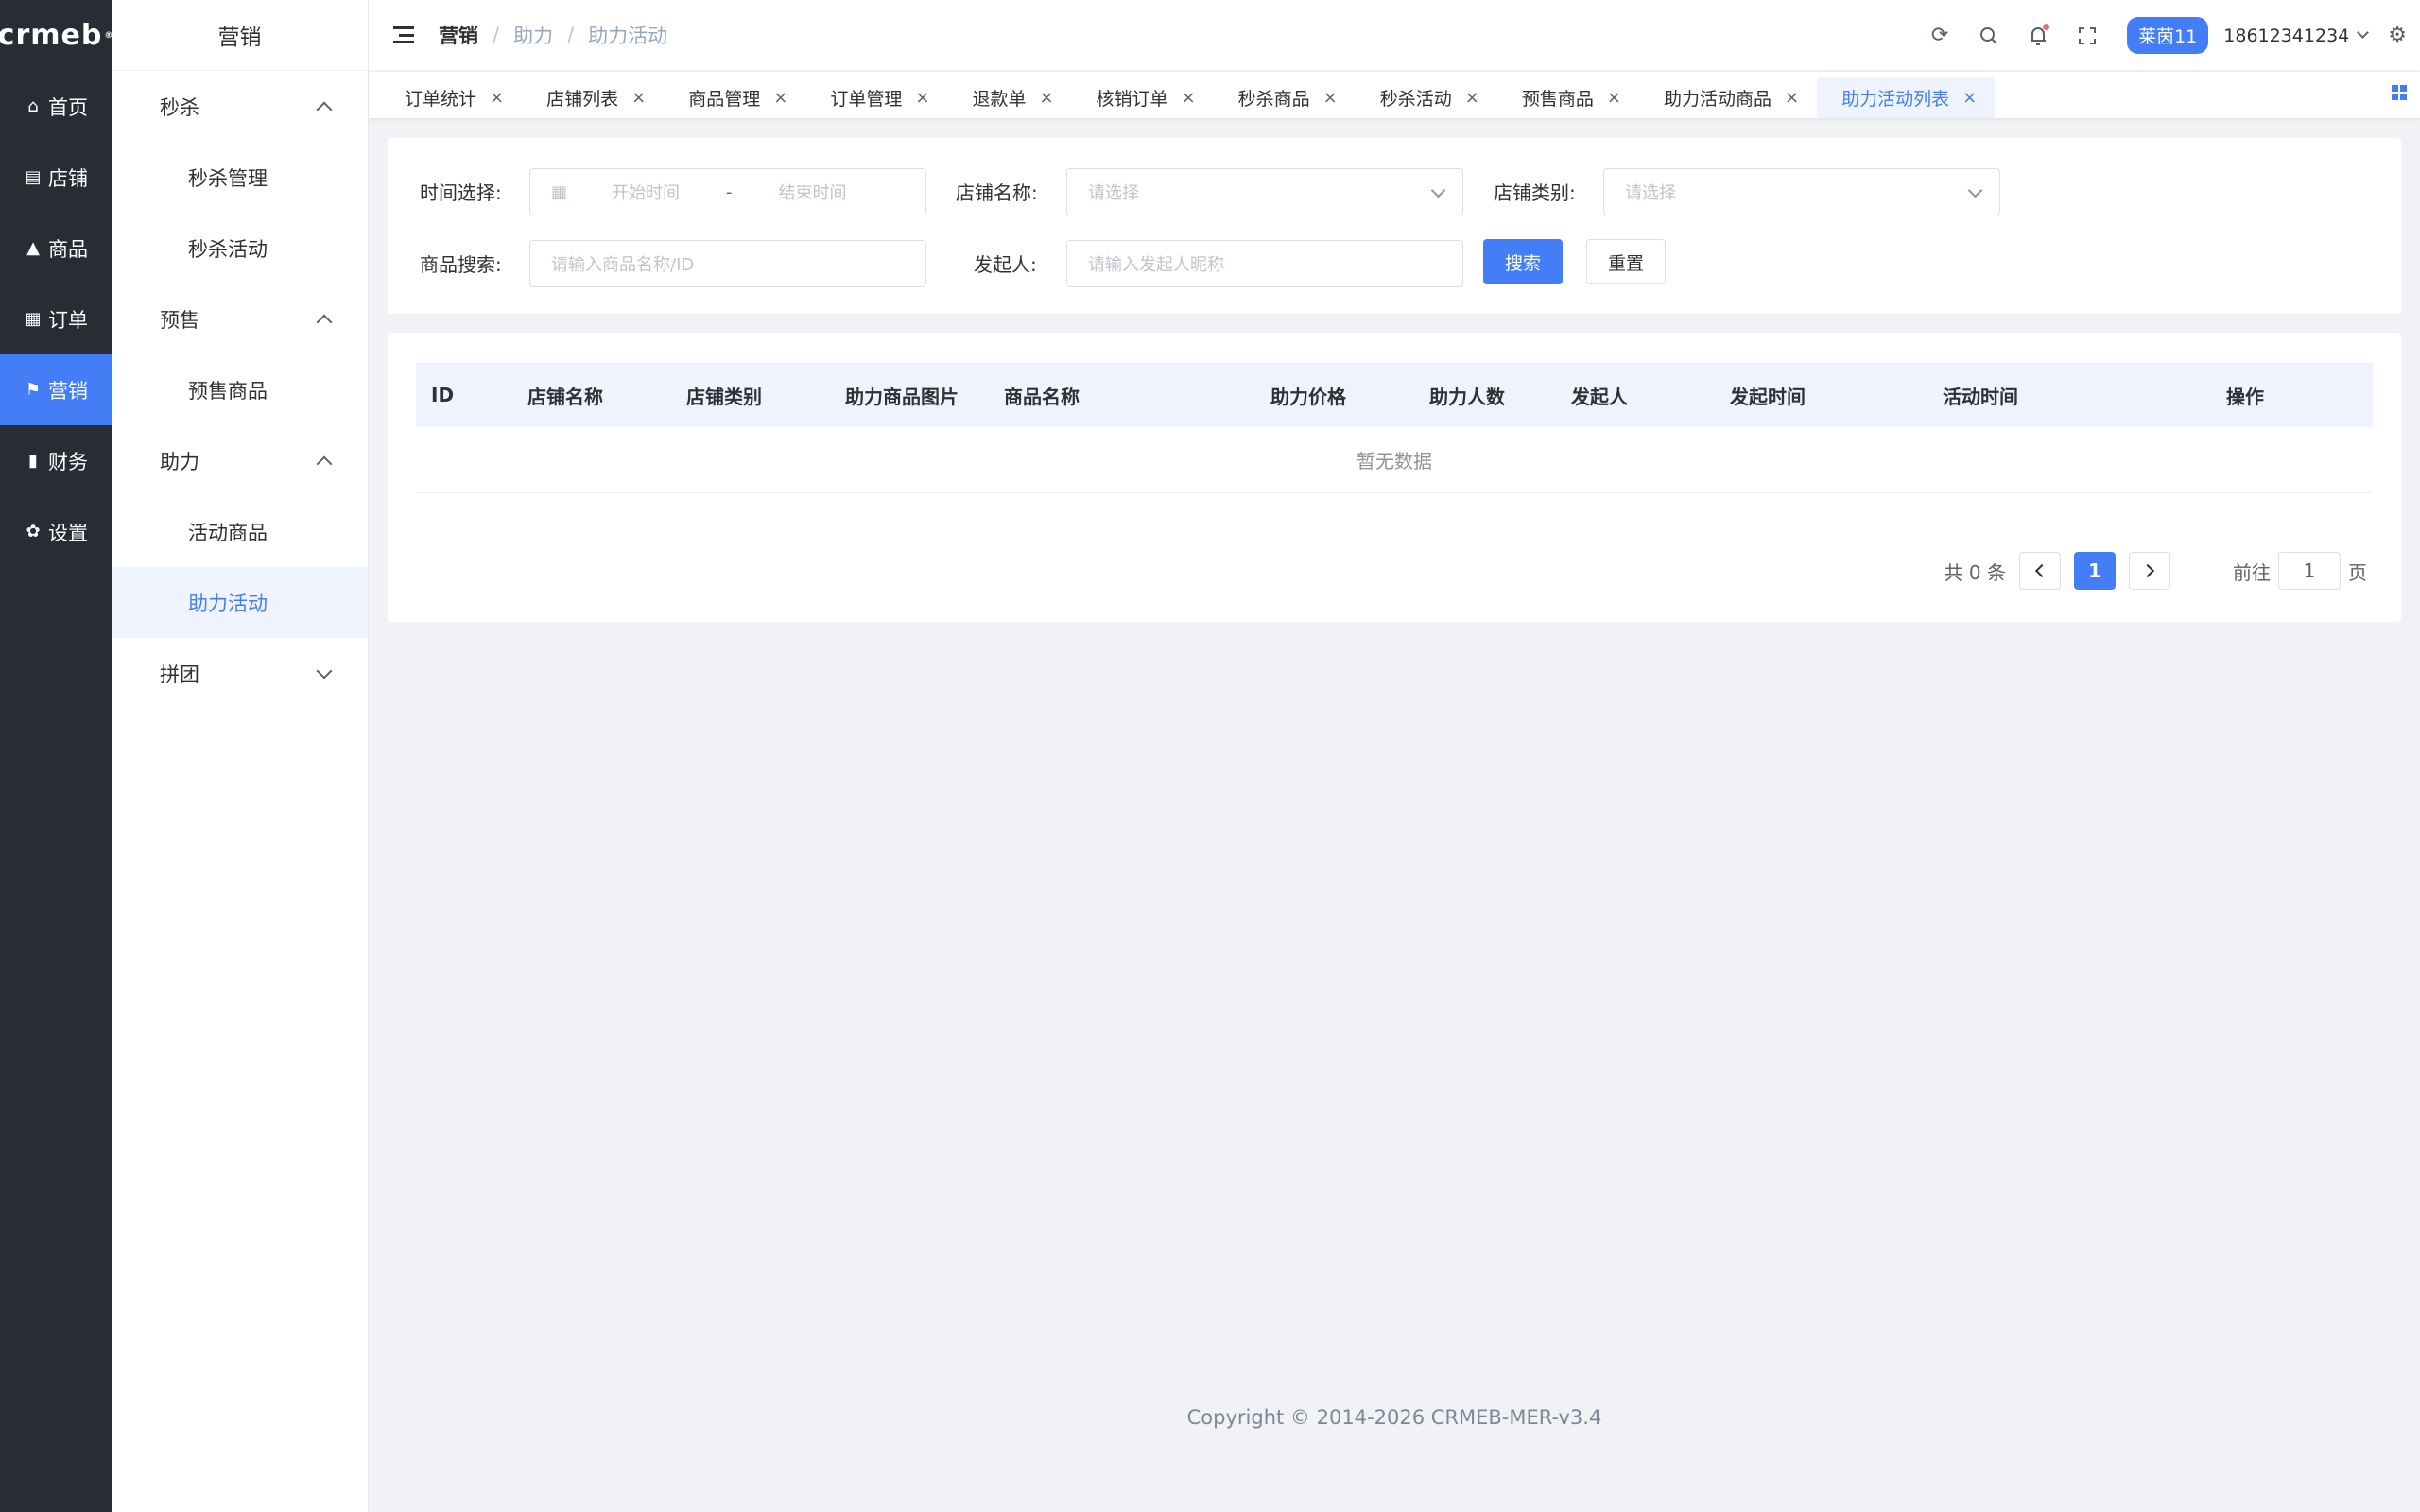 The height and width of the screenshot is (1512, 2420). Describe the element at coordinates (441, 99) in the screenshot. I see `tab-label: 订单统计` at that location.